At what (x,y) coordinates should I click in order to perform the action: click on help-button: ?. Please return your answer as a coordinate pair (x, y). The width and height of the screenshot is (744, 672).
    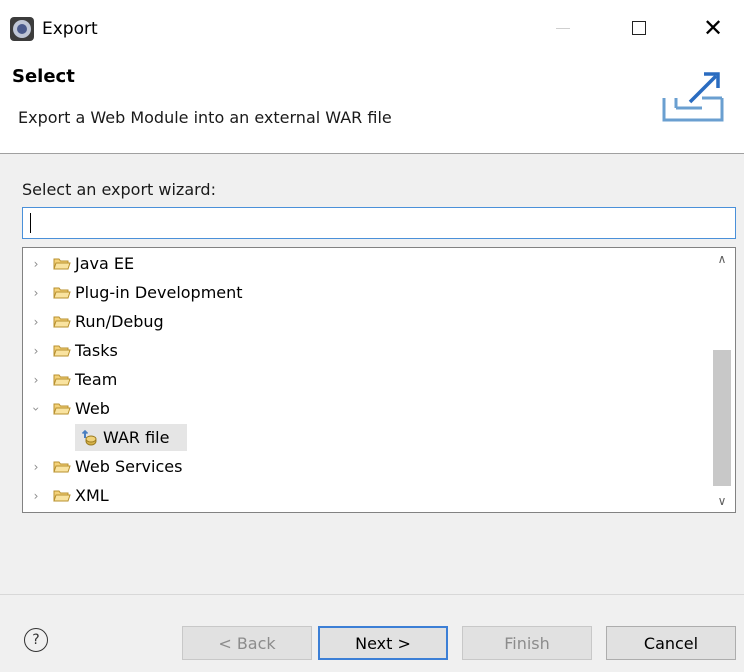
    Looking at the image, I should click on (36, 640).